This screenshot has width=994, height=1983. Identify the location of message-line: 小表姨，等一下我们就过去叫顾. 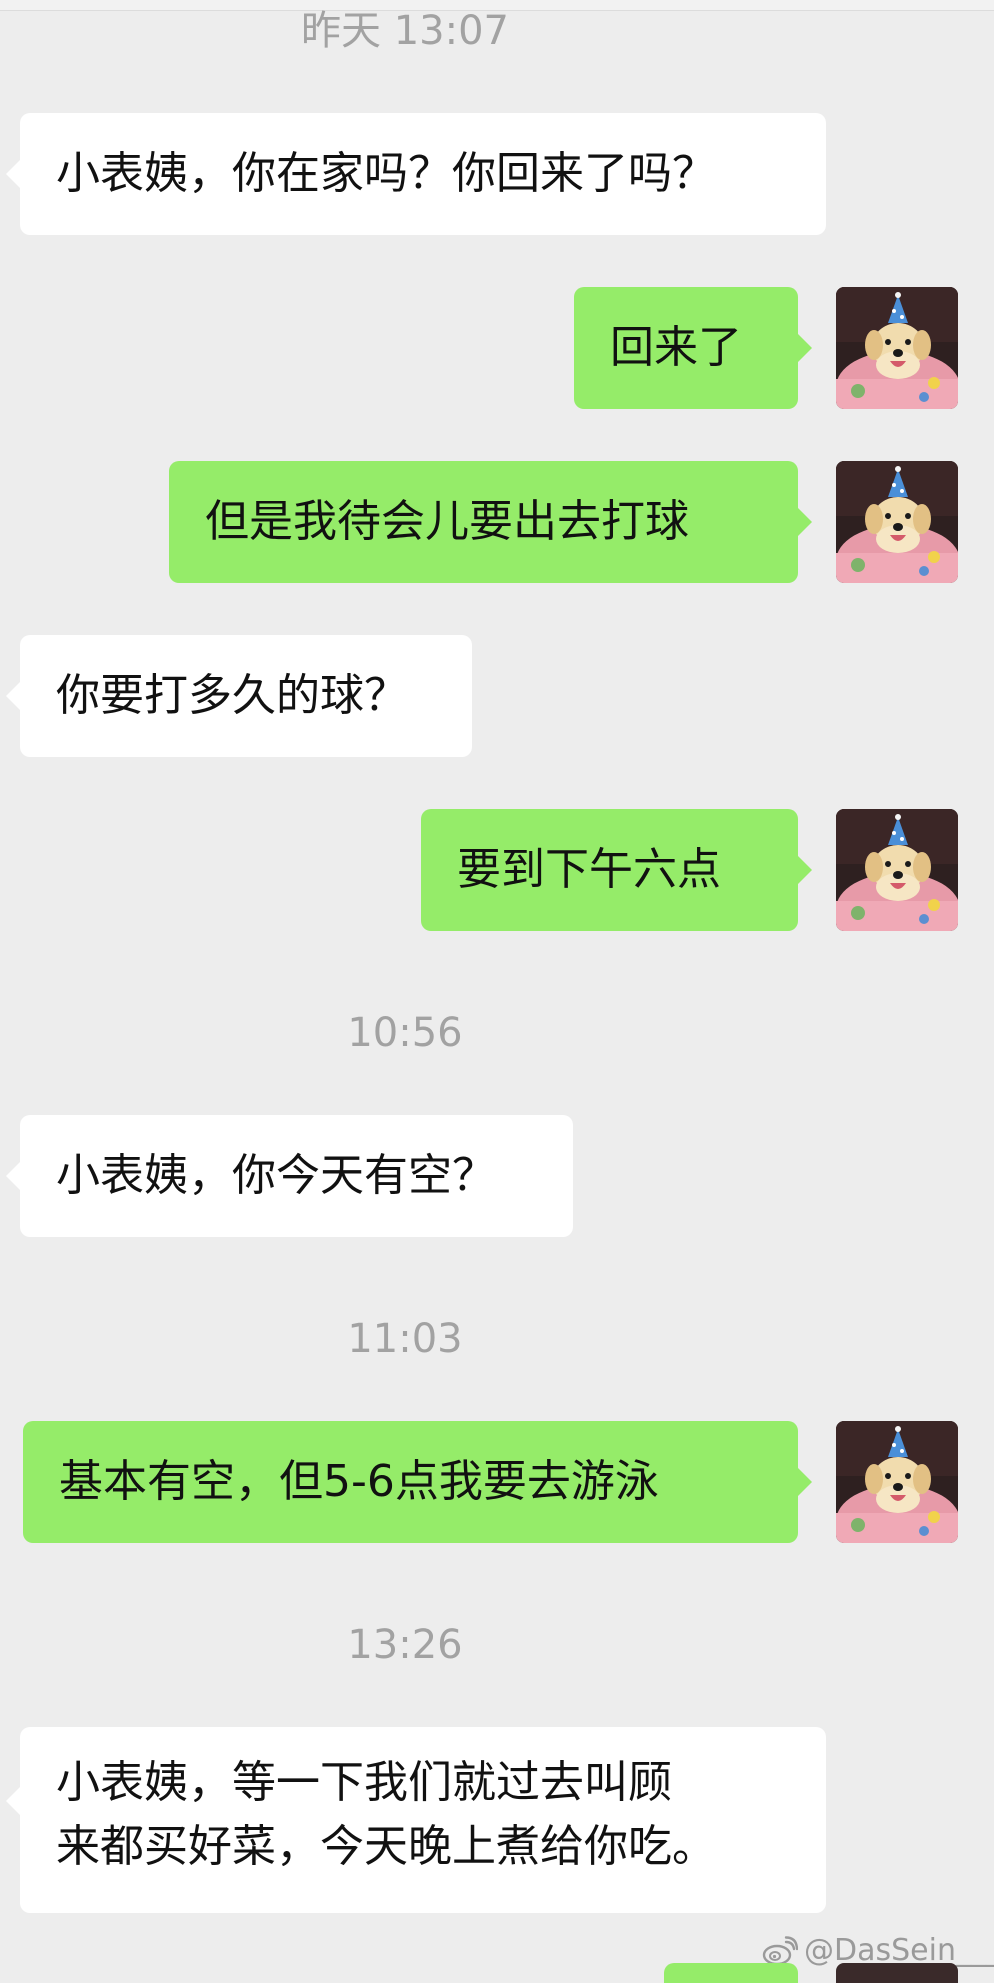
(364, 1782).